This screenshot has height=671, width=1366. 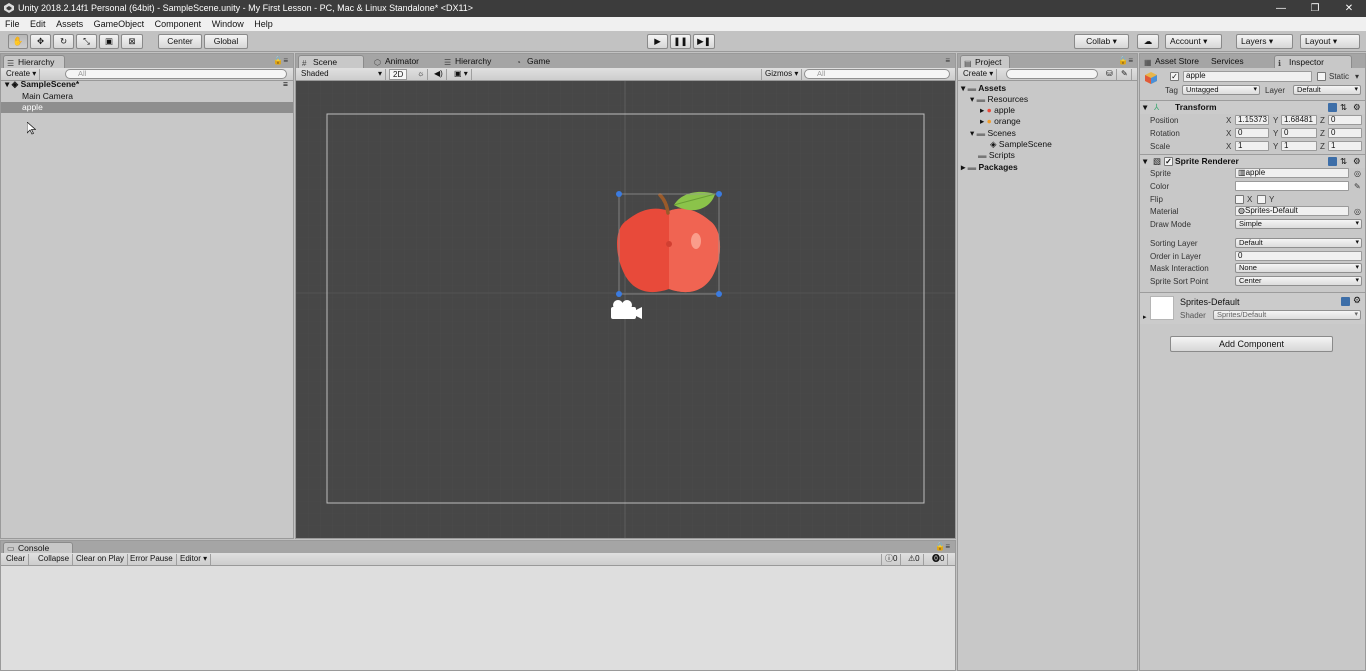 I want to click on minimize-icon: —, so click(x=1281, y=8).